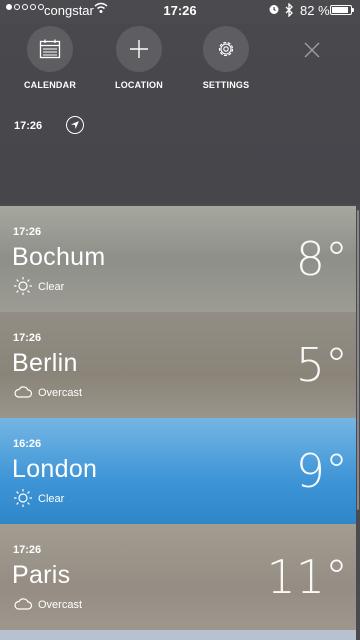 The height and width of the screenshot is (640, 360). What do you see at coordinates (321, 471) in the screenshot?
I see `city-temperature: 9°` at bounding box center [321, 471].